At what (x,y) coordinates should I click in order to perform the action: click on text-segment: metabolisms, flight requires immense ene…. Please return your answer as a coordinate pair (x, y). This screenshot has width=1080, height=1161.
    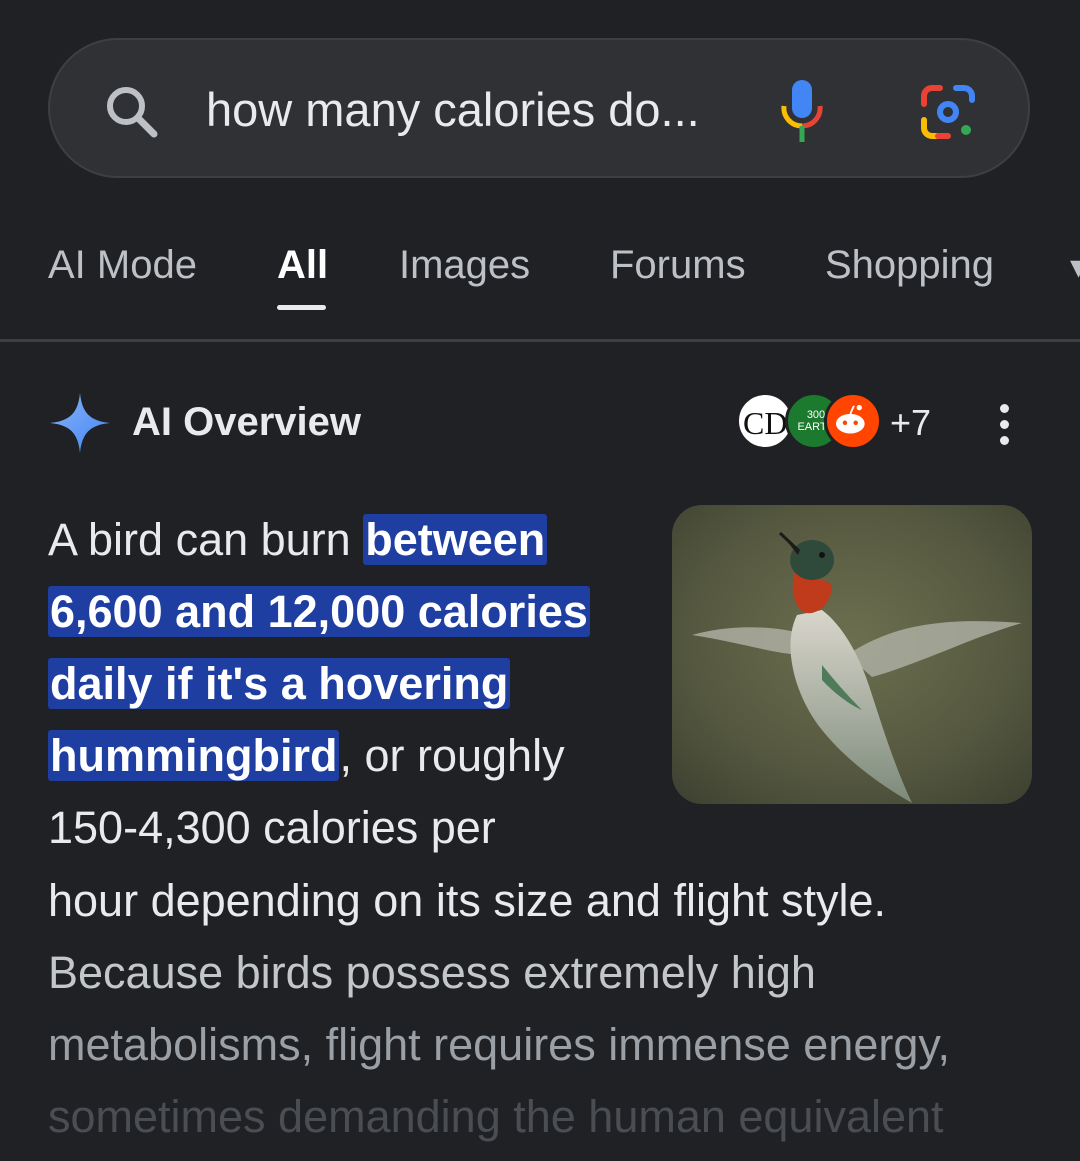
    Looking at the image, I should click on (499, 1044).